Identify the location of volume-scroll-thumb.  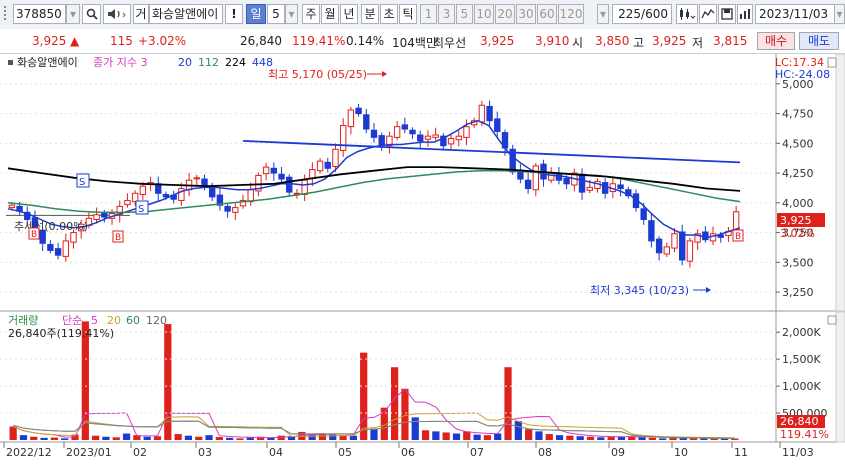
(832, 320).